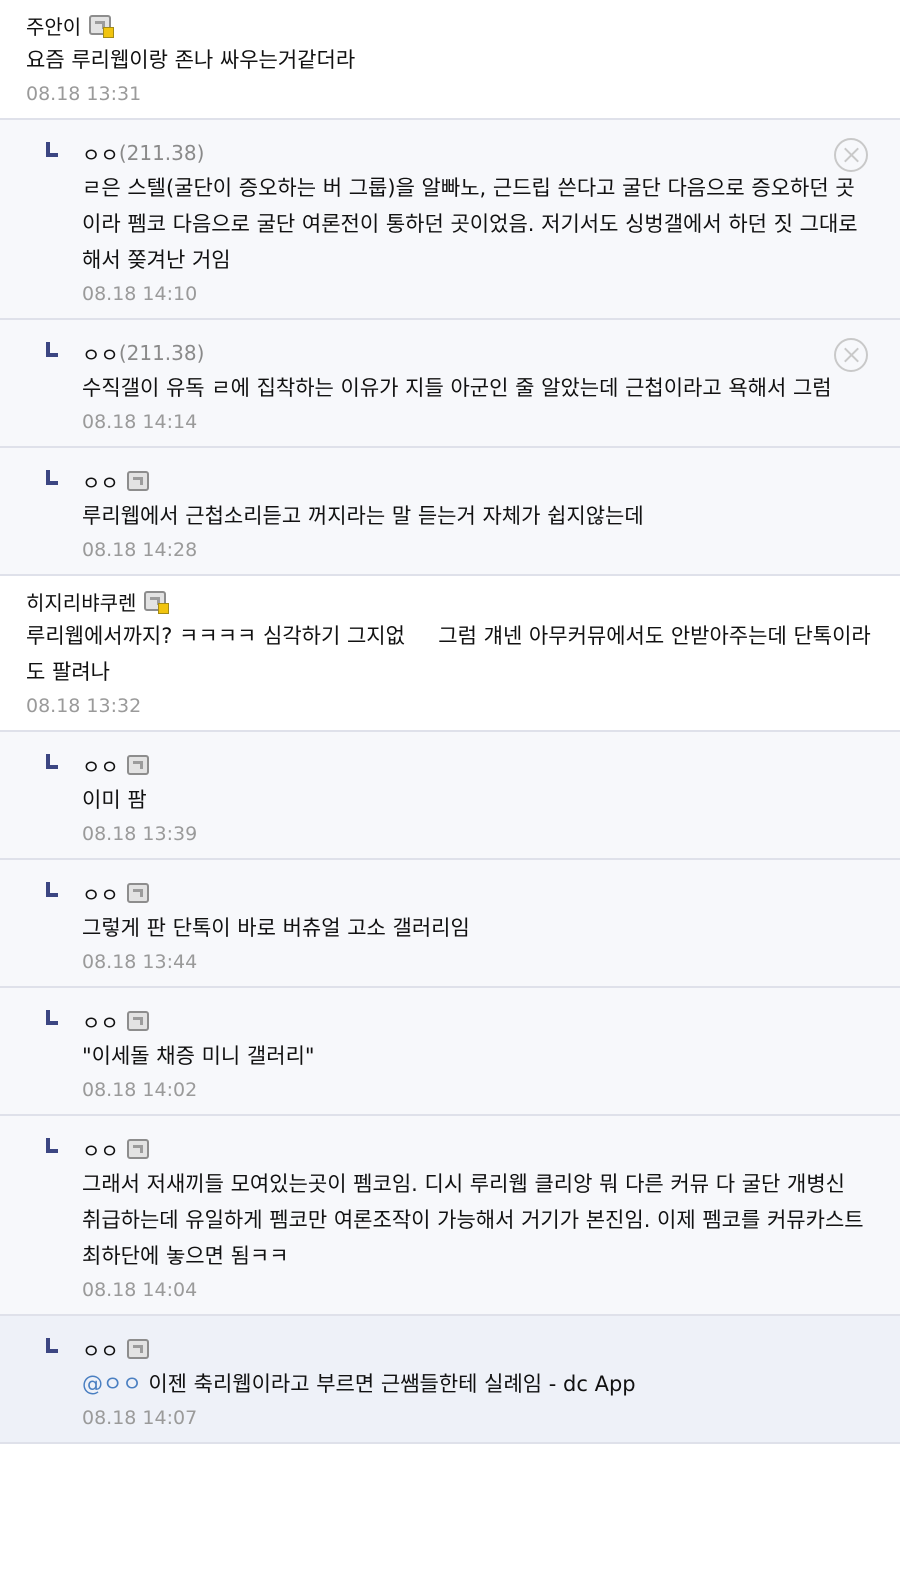  I want to click on nickname: 히지리뱌쿠렌, so click(81, 601).